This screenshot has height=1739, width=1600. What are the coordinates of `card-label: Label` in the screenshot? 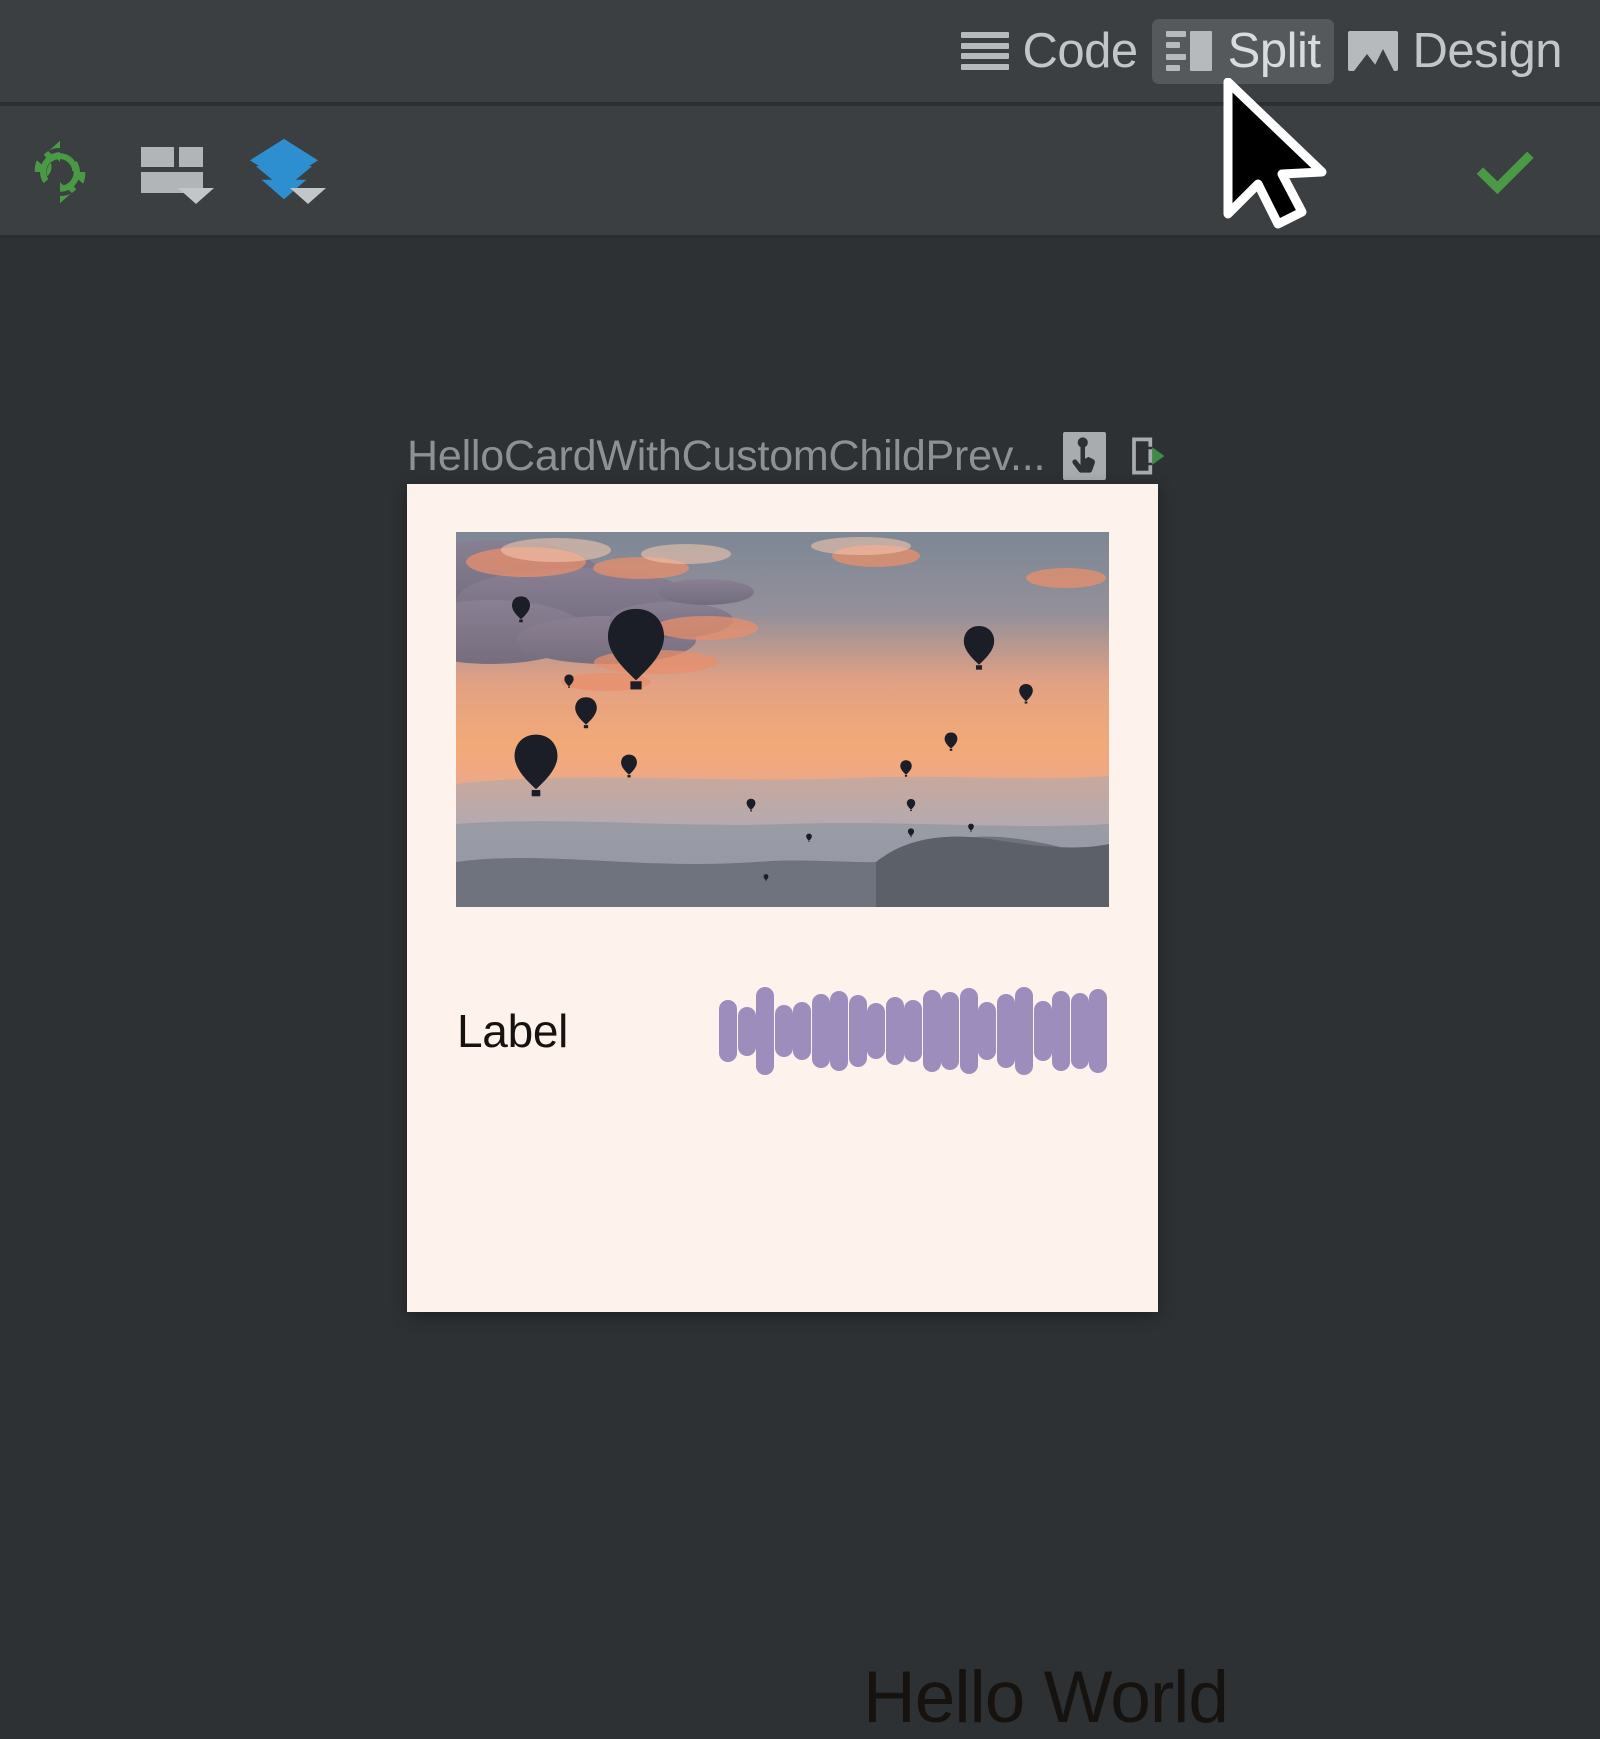 It's located at (513, 1031).